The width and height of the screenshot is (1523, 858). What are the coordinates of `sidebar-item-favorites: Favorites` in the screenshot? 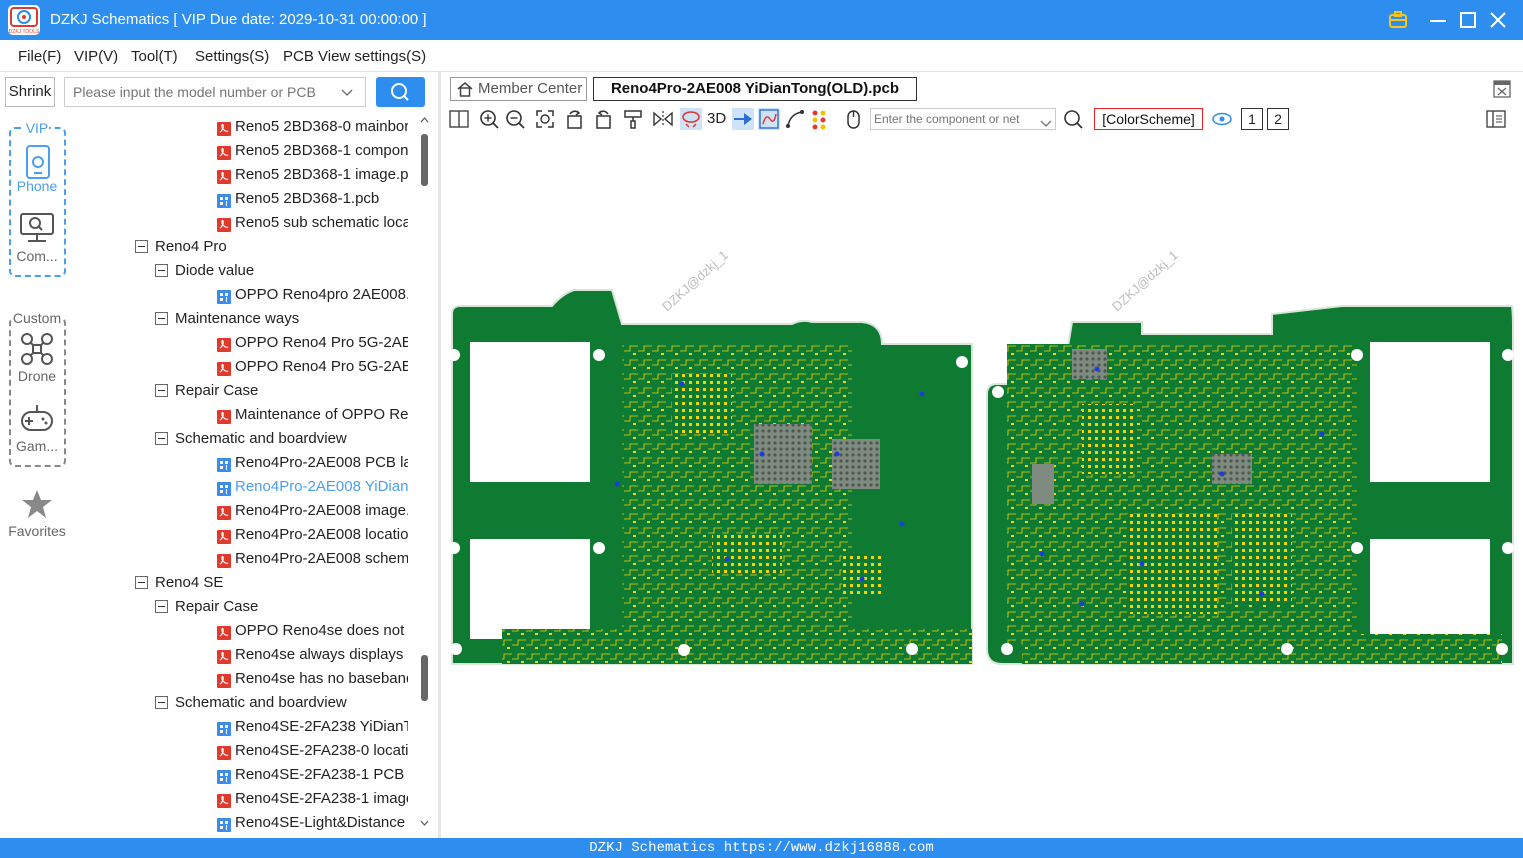 It's located at (37, 531).